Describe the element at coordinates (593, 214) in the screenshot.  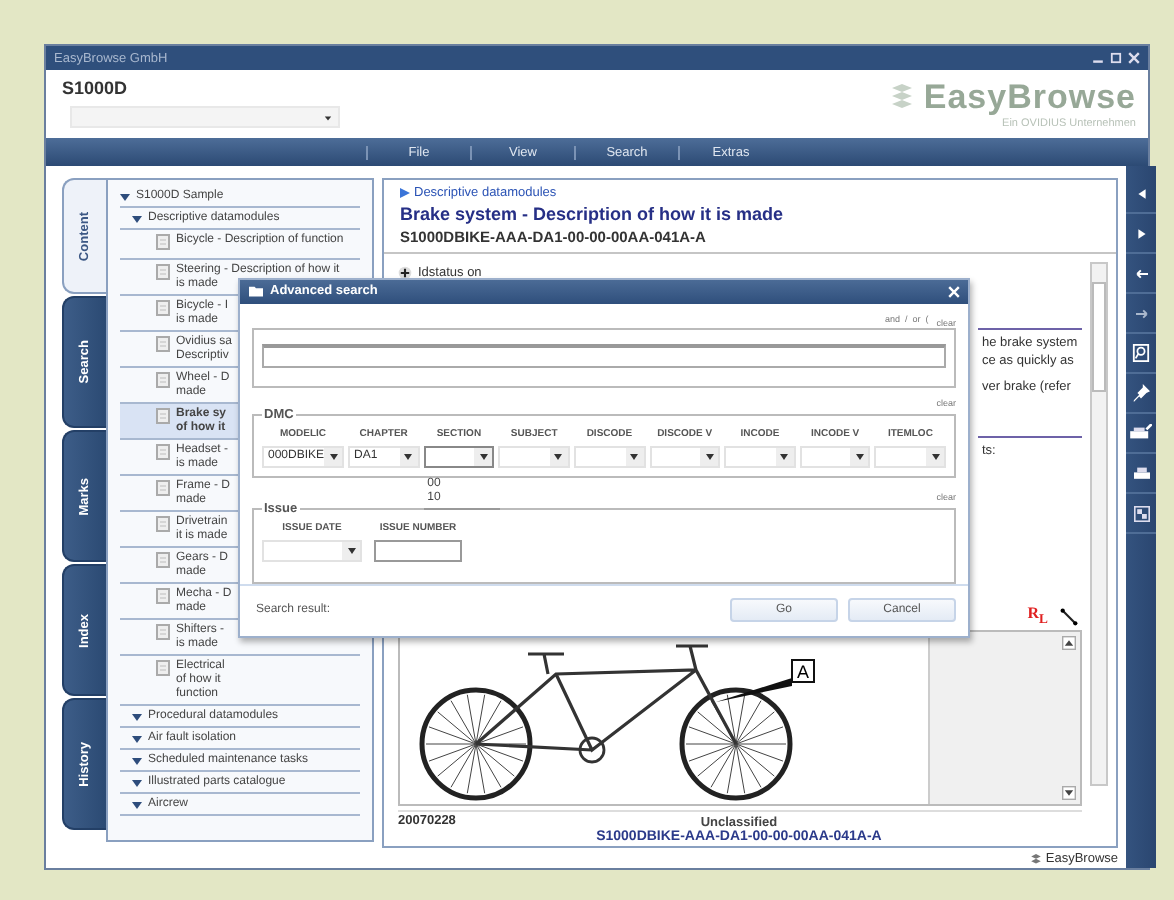
I see `document-title: Brake system - Description of how it is made` at that location.